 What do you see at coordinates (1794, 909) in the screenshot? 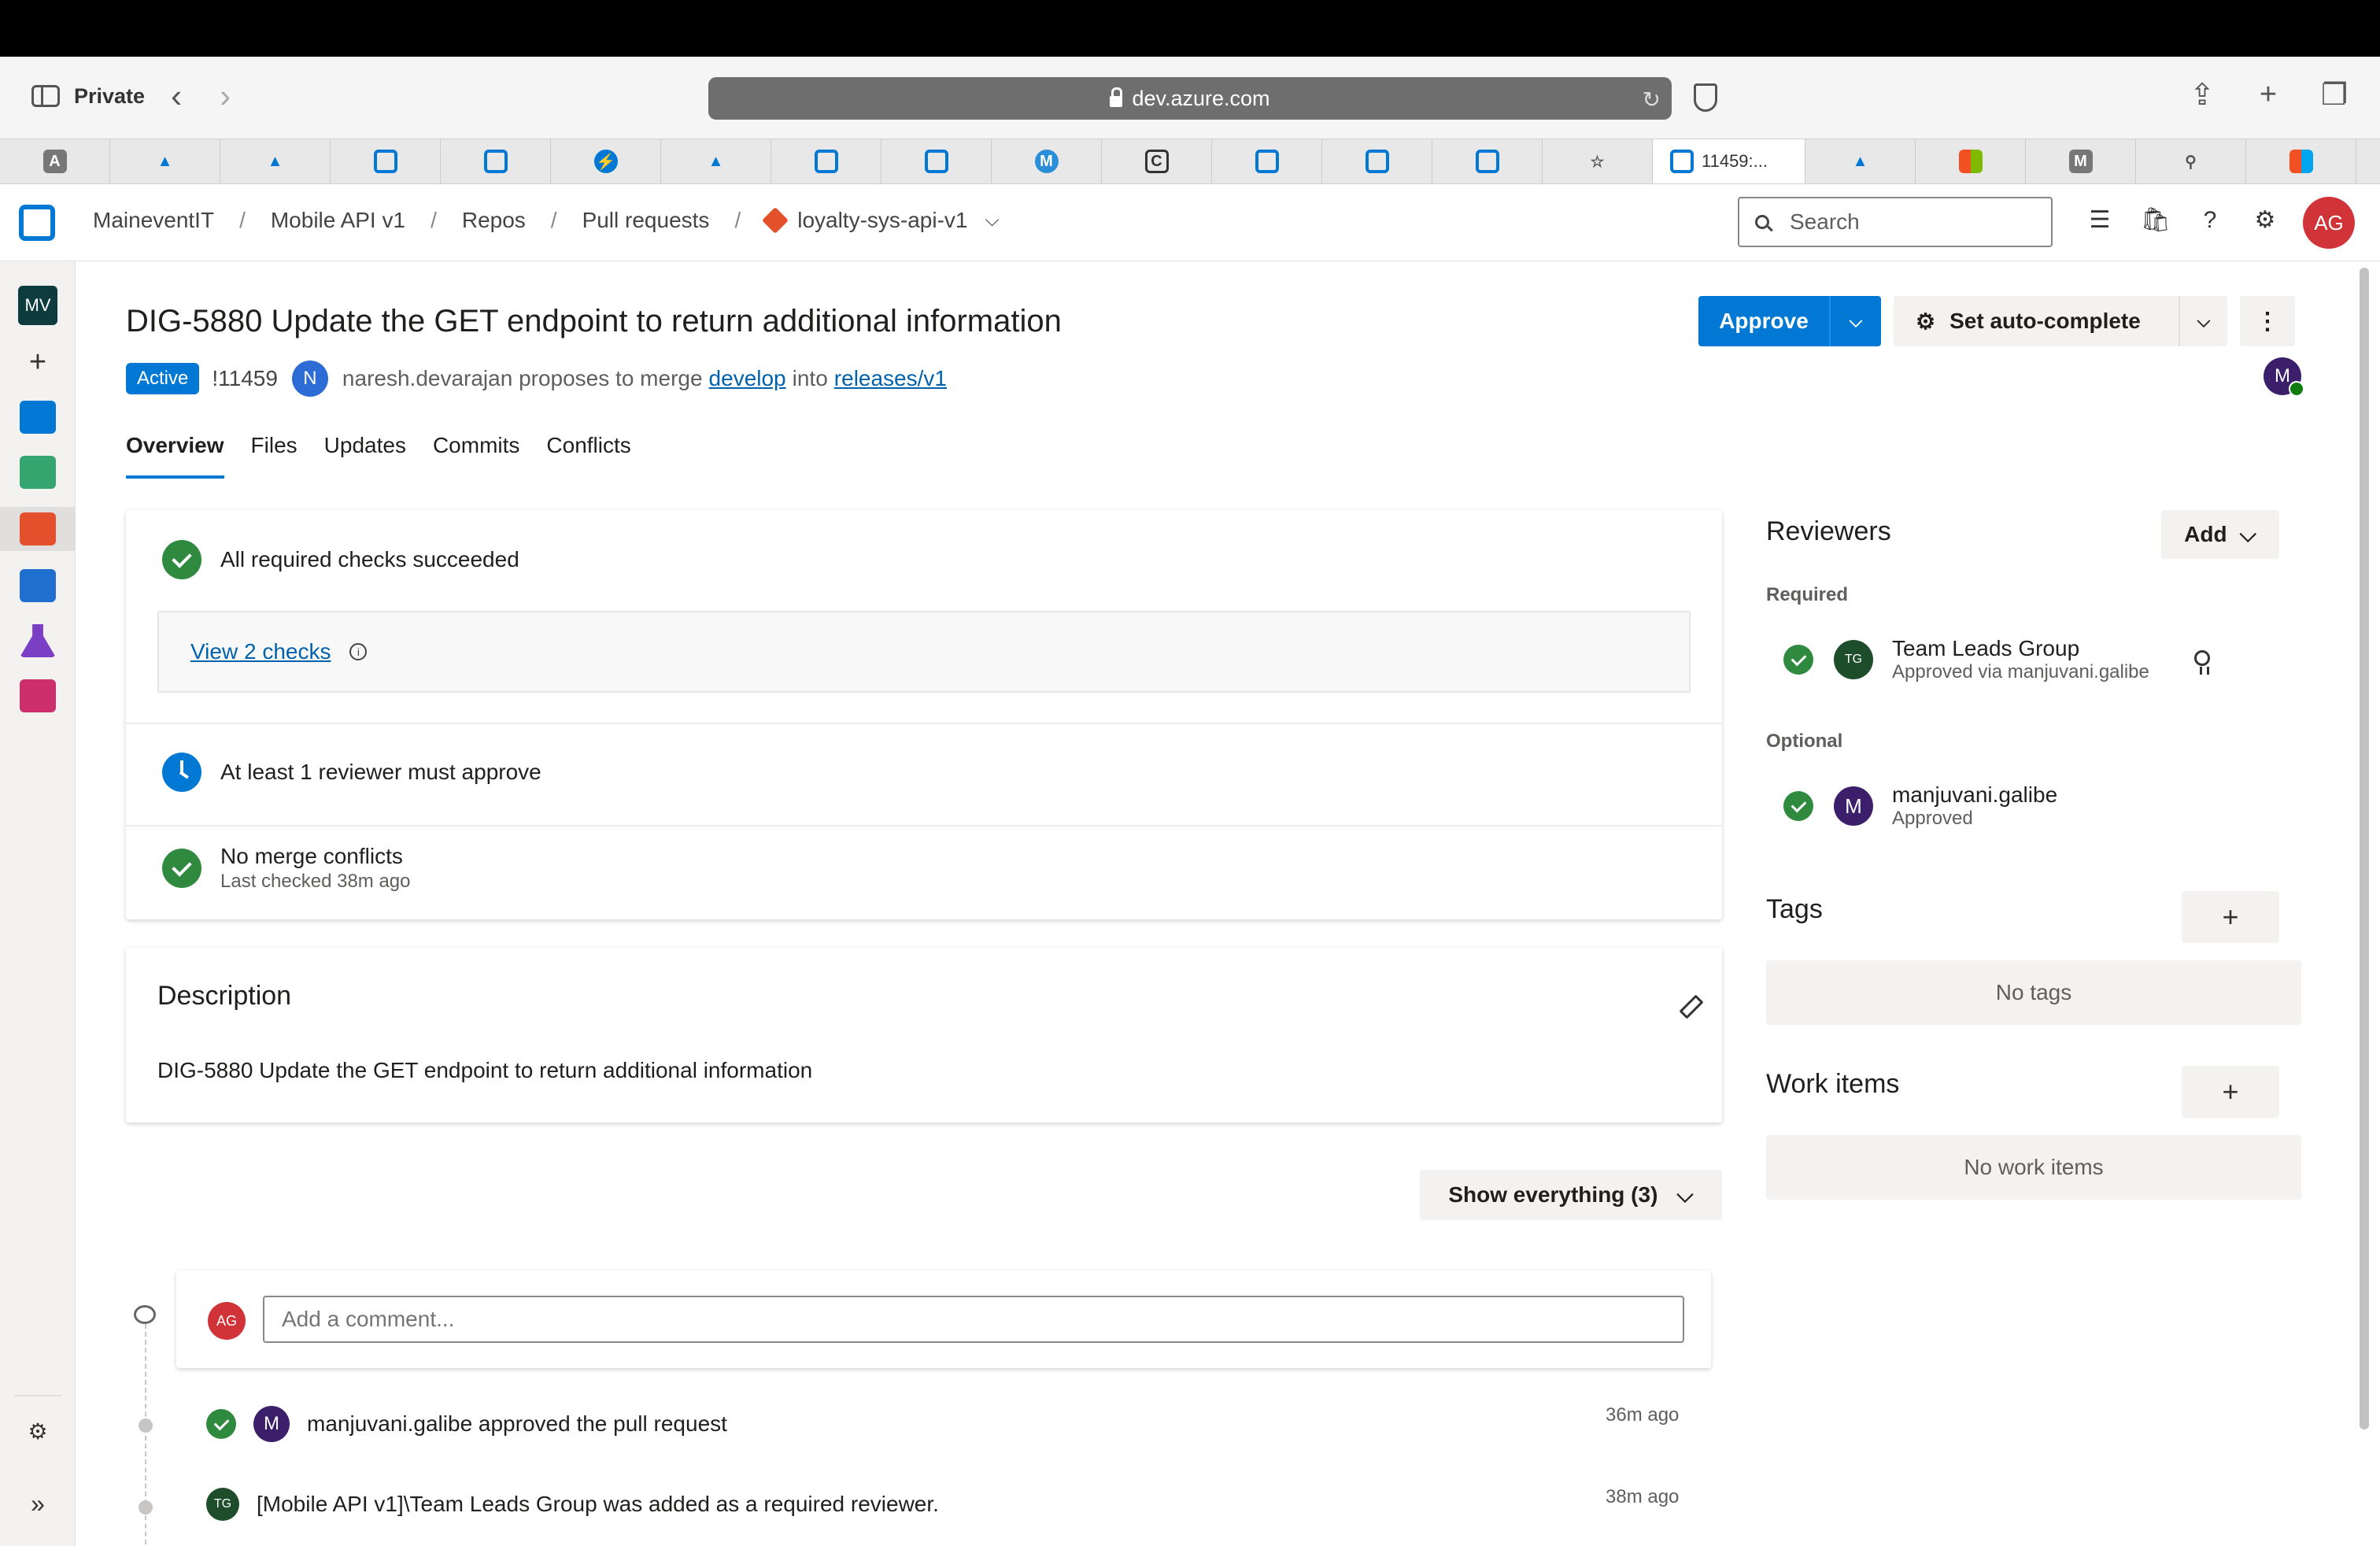
I see `tags-title: Tags` at bounding box center [1794, 909].